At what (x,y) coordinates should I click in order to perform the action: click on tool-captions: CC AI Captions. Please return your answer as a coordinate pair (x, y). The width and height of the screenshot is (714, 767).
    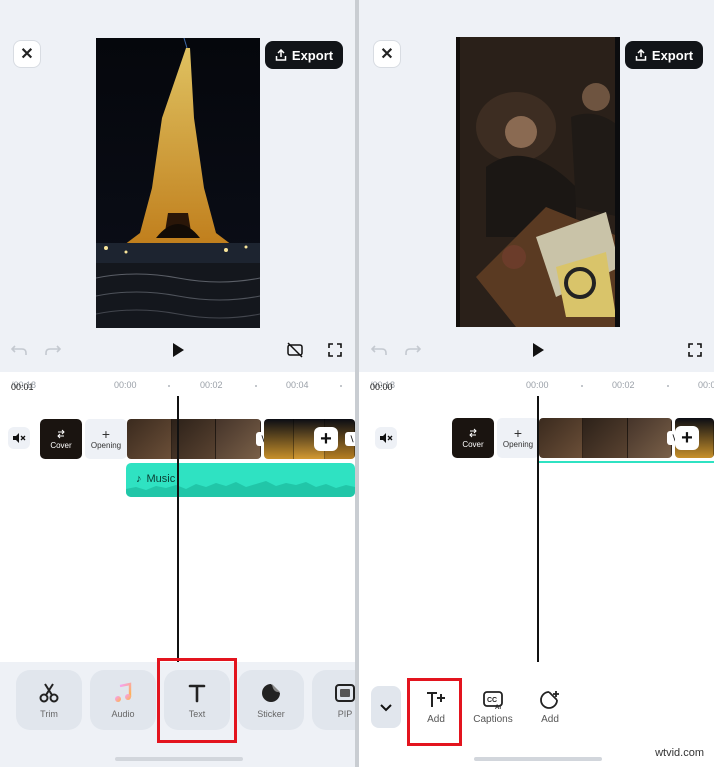
    Looking at the image, I should click on (493, 710).